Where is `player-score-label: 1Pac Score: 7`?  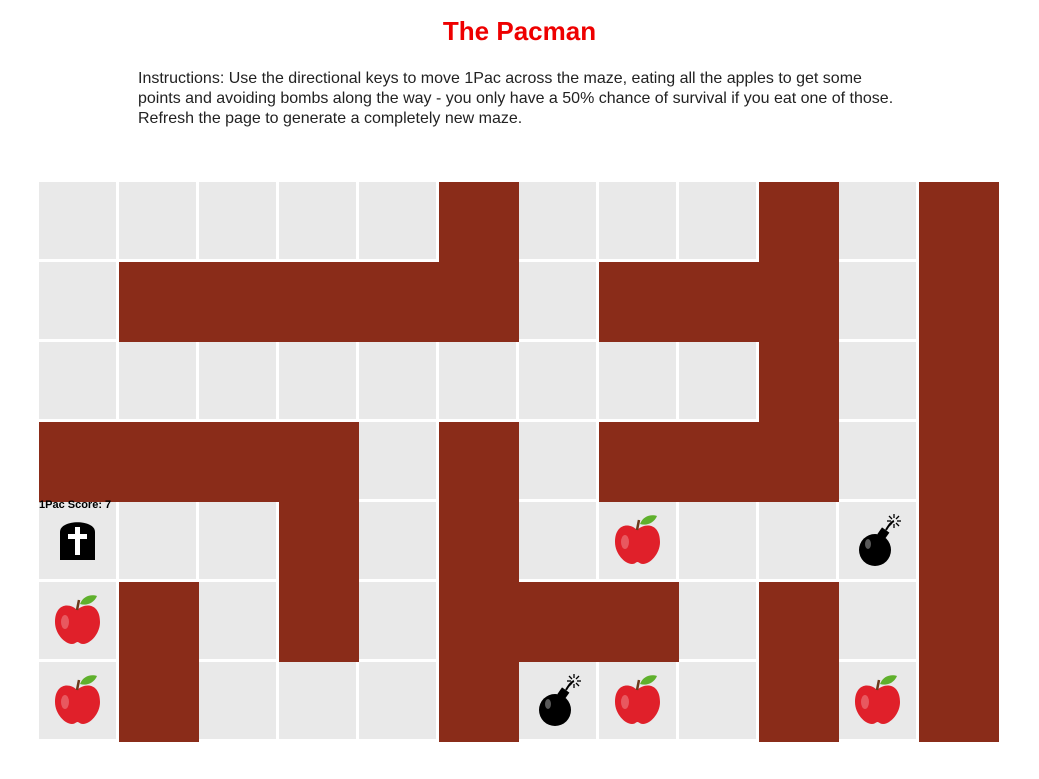 player-score-label: 1Pac Score: 7 is located at coordinates (75, 505).